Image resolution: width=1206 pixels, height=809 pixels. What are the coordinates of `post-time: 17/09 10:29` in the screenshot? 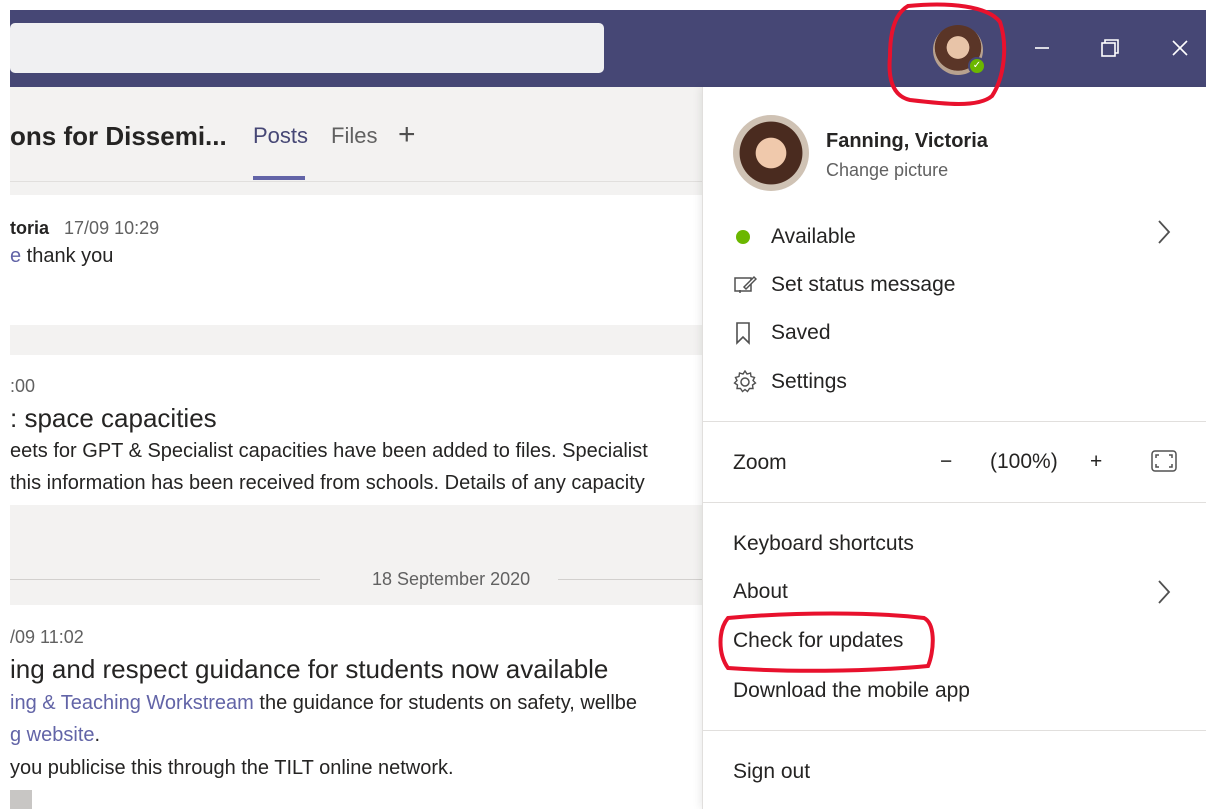 It's located at (112, 228).